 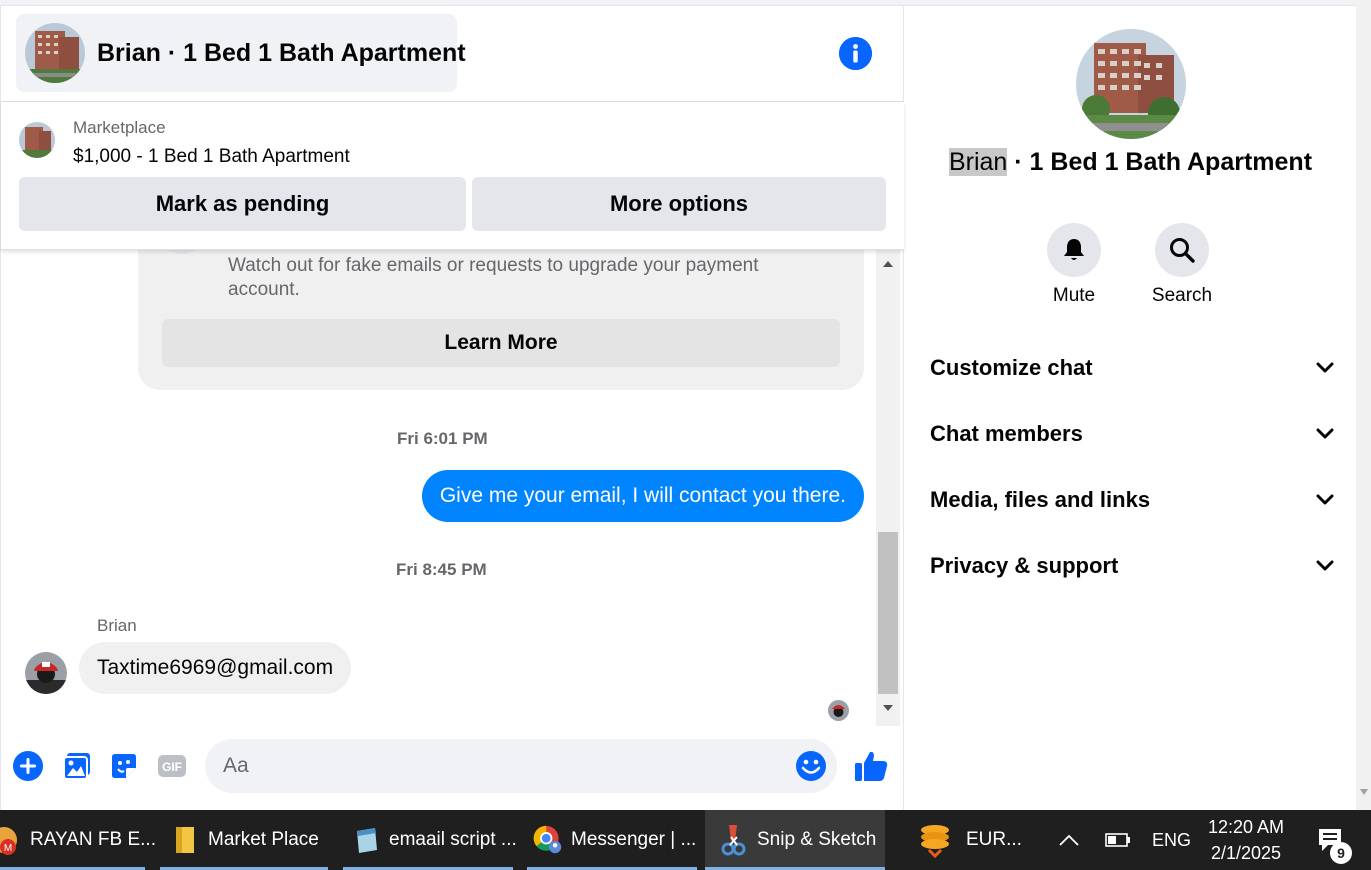 I want to click on info-icon, so click(x=855, y=53).